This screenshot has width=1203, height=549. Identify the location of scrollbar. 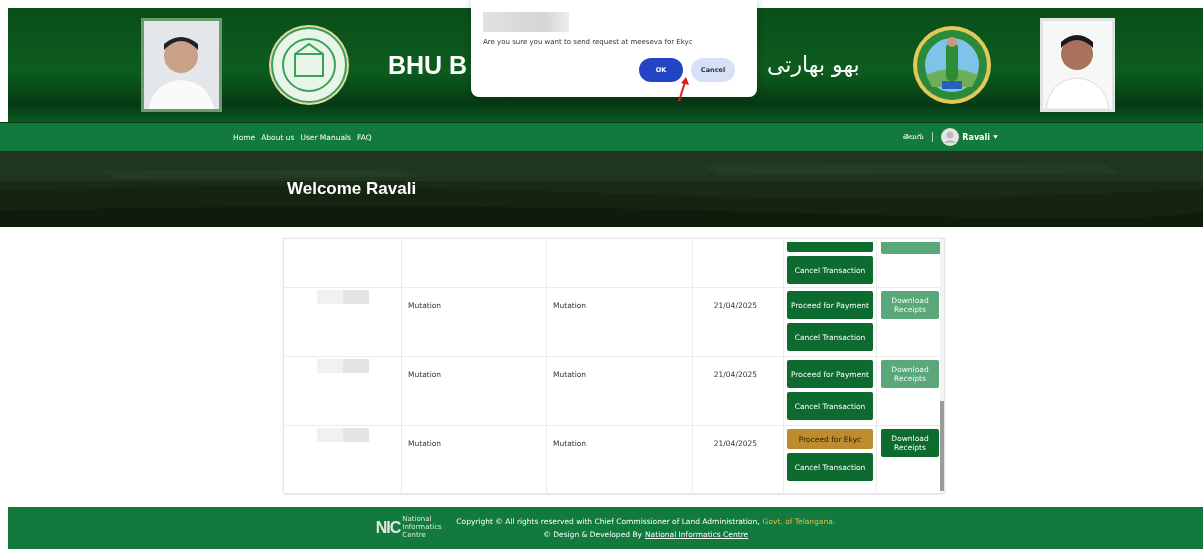
(942, 366).